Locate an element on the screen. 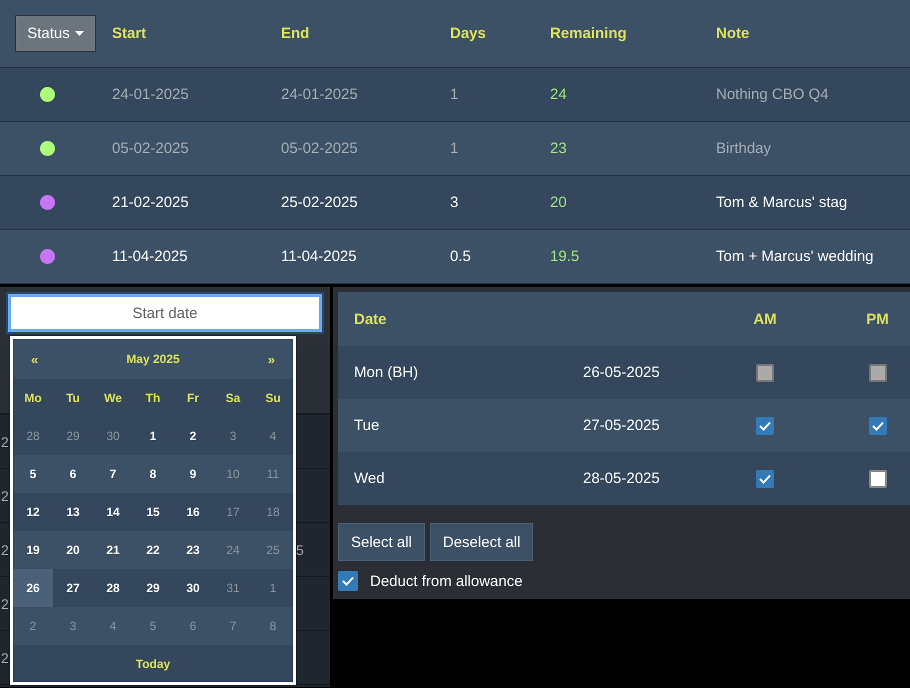 The image size is (910, 688). column-header: Start is located at coordinates (129, 33).